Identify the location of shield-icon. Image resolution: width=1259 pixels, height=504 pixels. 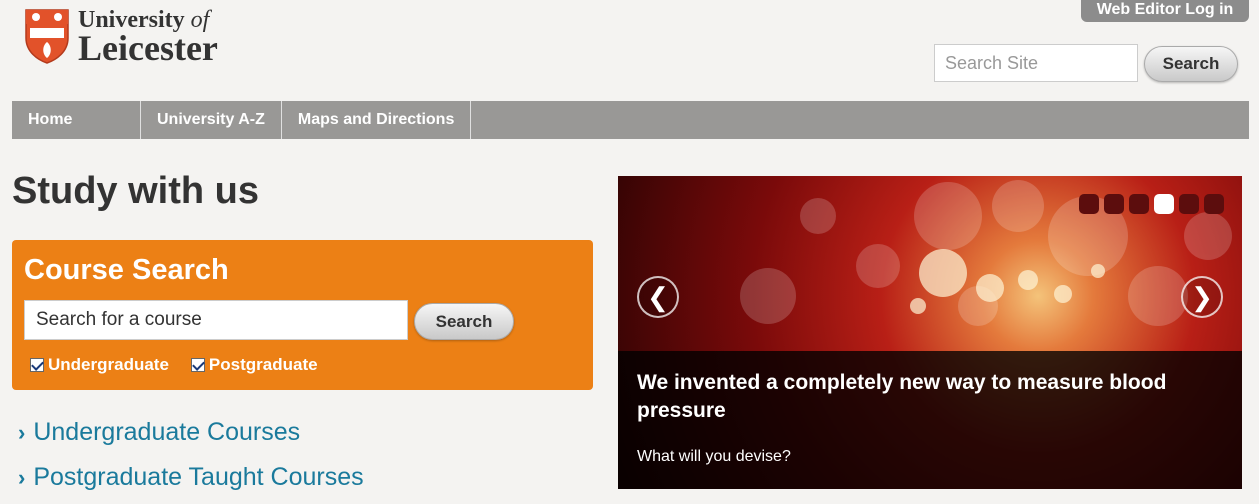
(47, 36).